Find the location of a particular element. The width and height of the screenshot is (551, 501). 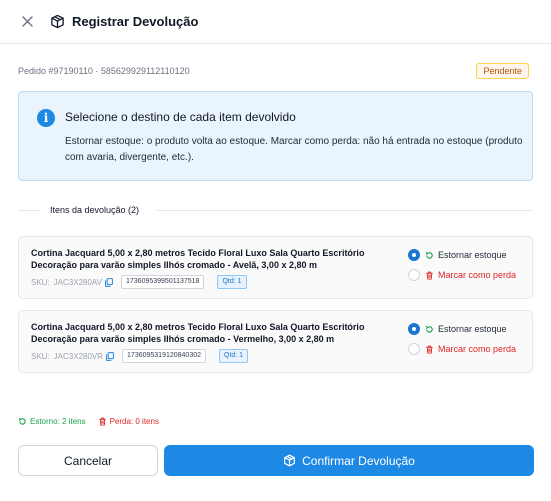

items-section-title: Itens da devolução (2) is located at coordinates (95, 210).